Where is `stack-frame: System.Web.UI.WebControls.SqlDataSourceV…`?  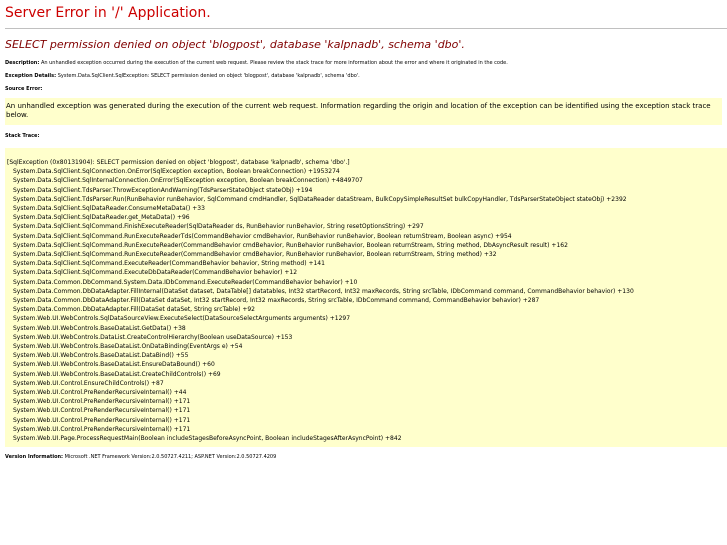
stack-frame: System.Web.UI.WebControls.SqlDataSourceV… is located at coordinates (182, 319).